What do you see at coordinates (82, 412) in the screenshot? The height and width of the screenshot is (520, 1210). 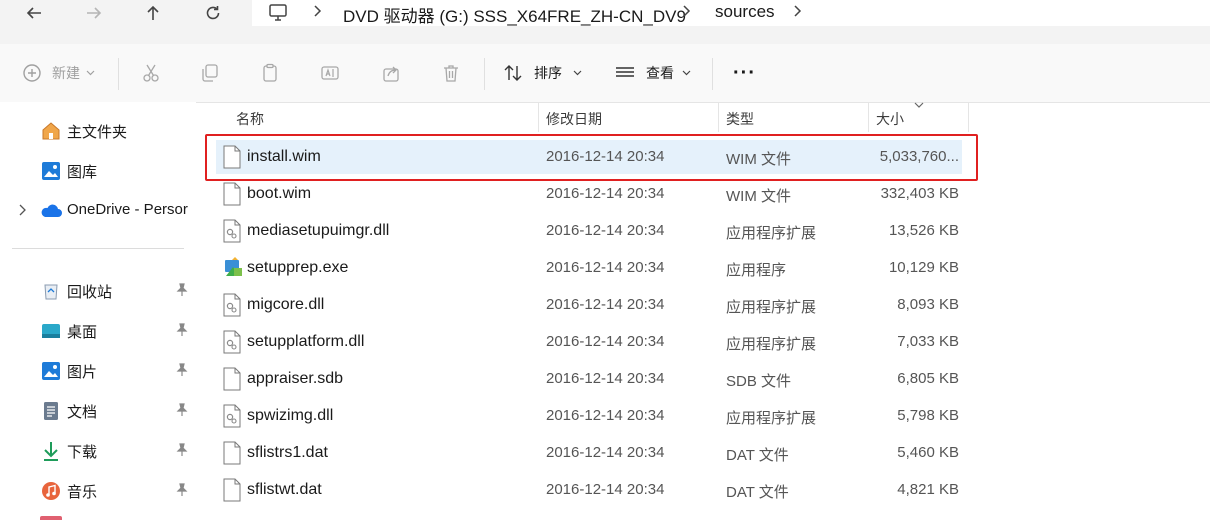 I see `sidebar-item-label: 文档` at bounding box center [82, 412].